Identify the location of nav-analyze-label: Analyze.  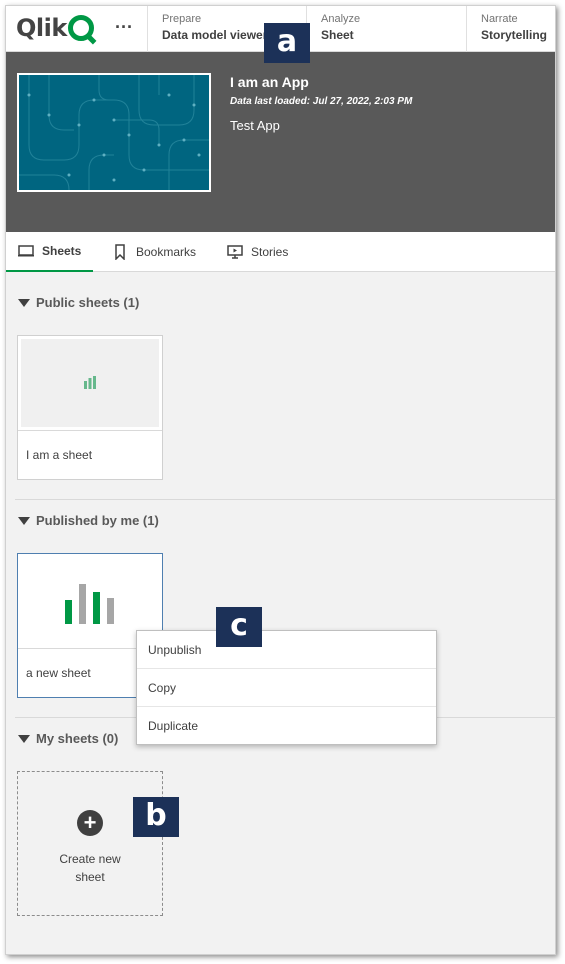
(341, 19).